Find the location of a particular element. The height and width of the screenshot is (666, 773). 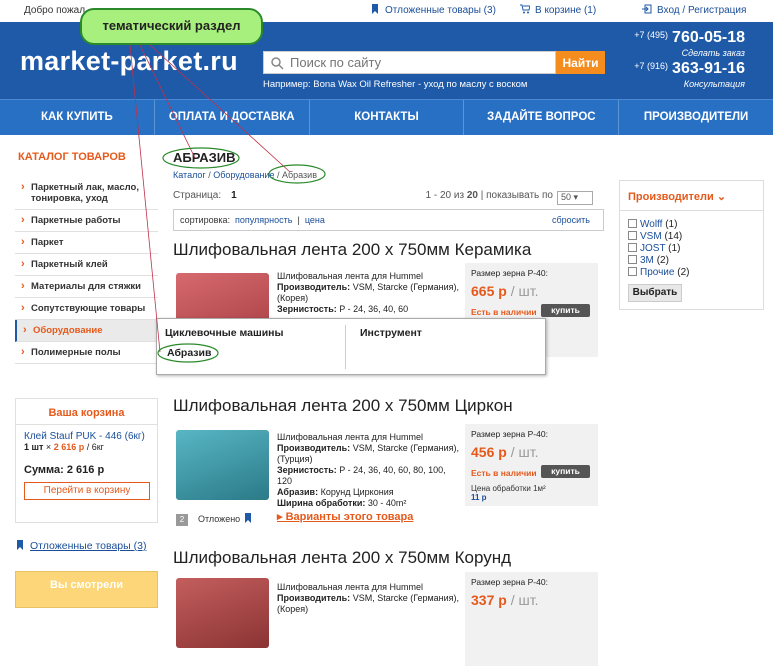

cart-title: Ваша корзина is located at coordinates (86, 412).